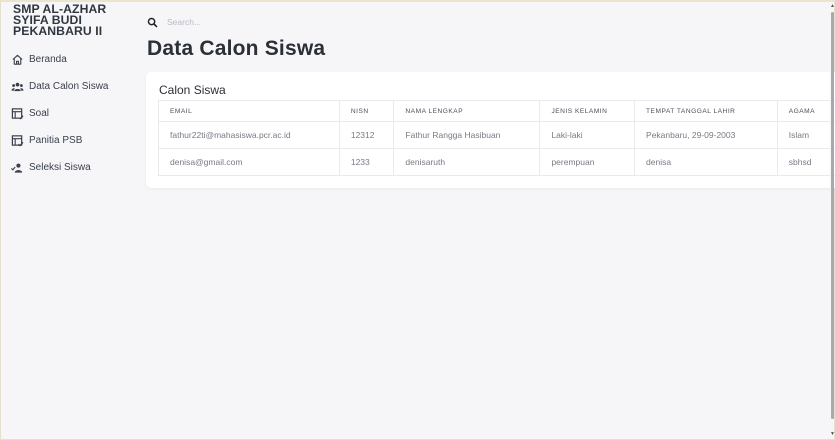 The width and height of the screenshot is (835, 440). Describe the element at coordinates (832, 434) in the screenshot. I see `scroll-down-arrow-icon: ▼` at that location.